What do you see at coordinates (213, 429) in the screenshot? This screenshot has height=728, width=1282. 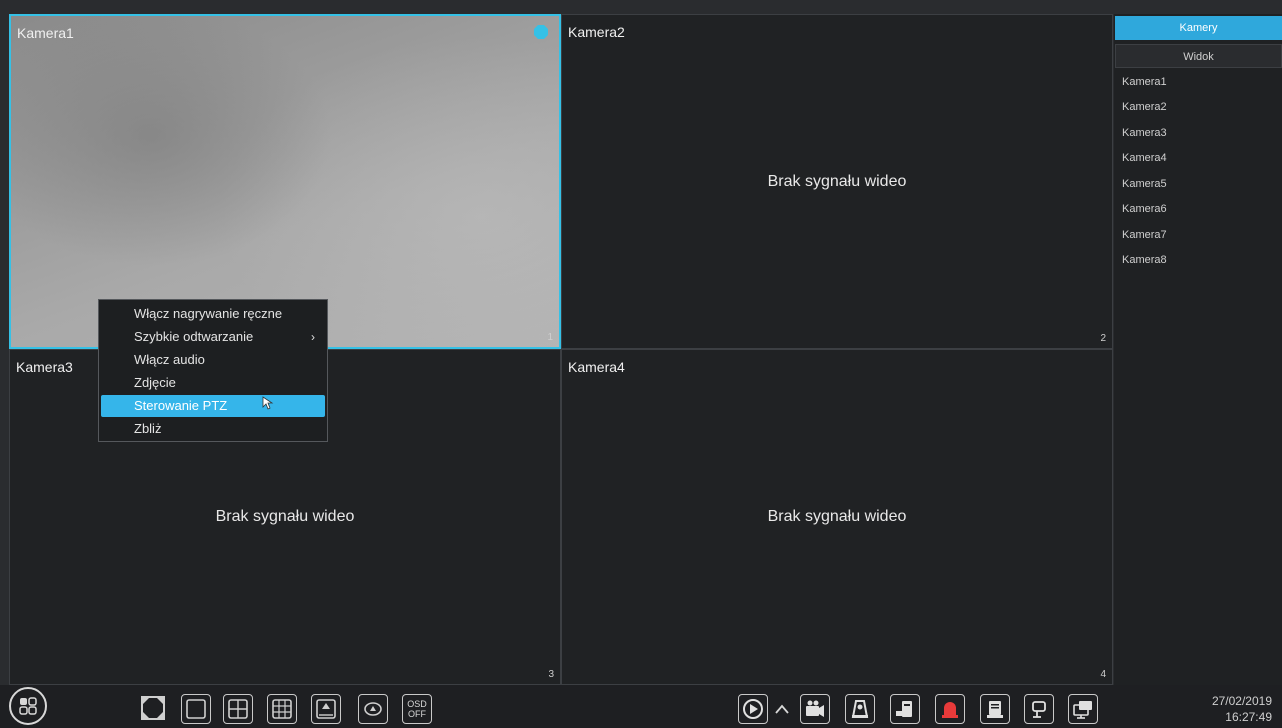 I see `menu-item-zoom: Zbliż` at bounding box center [213, 429].